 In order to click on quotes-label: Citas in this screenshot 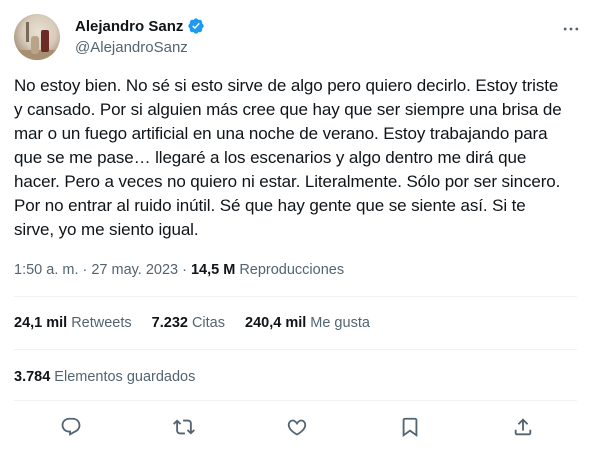, I will do `click(208, 323)`.